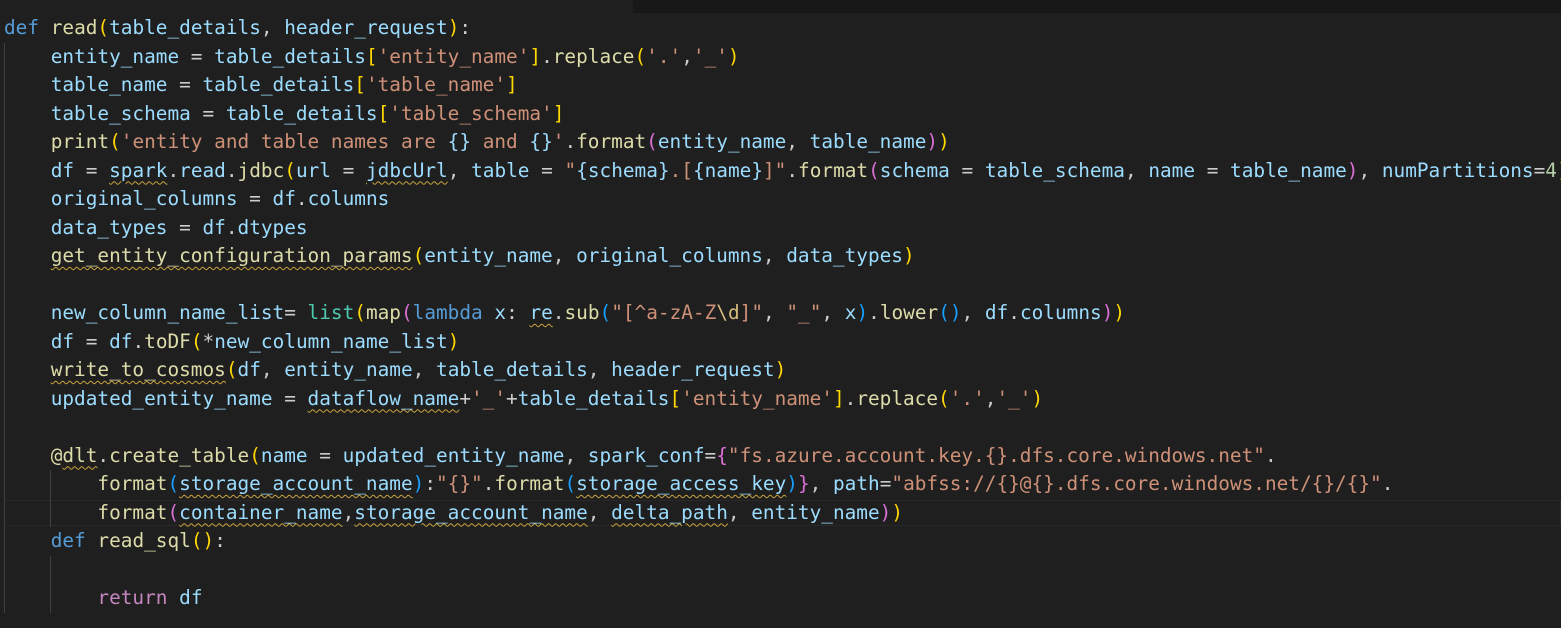 The width and height of the screenshot is (1561, 628). I want to click on code-line: def read(table_details, header_request):, so click(780, 28).